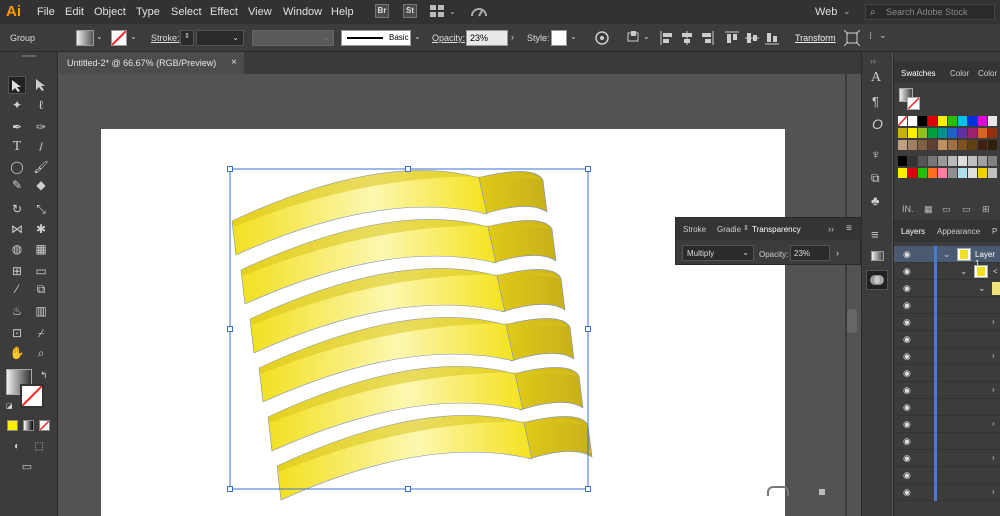 The image size is (1000, 516). What do you see at coordinates (949, 153) in the screenshot?
I see `swatch-grid` at bounding box center [949, 153].